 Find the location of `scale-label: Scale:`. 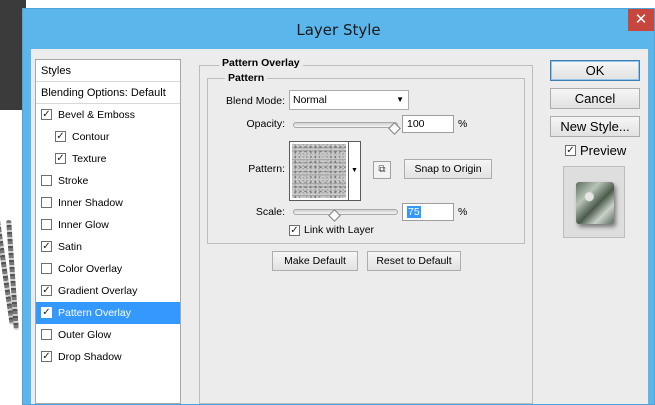

scale-label: Scale: is located at coordinates (270, 212).